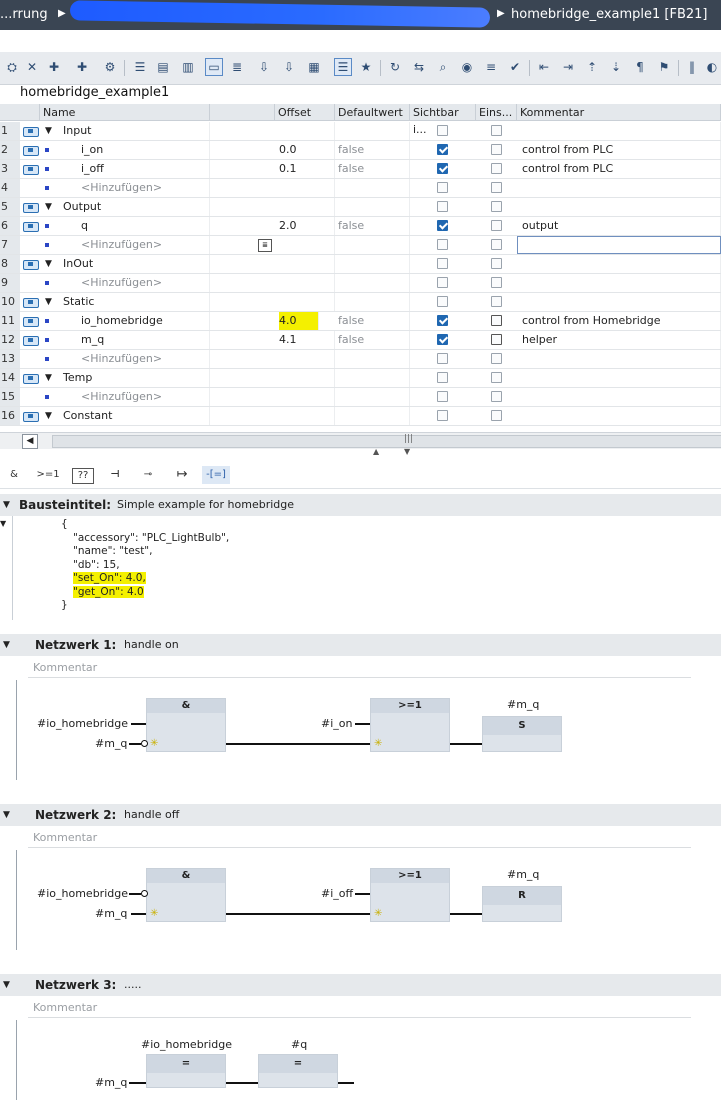 Image resolution: width=721 pixels, height=1107 pixels. I want to click on pause-icon: ‖, so click(692, 67).